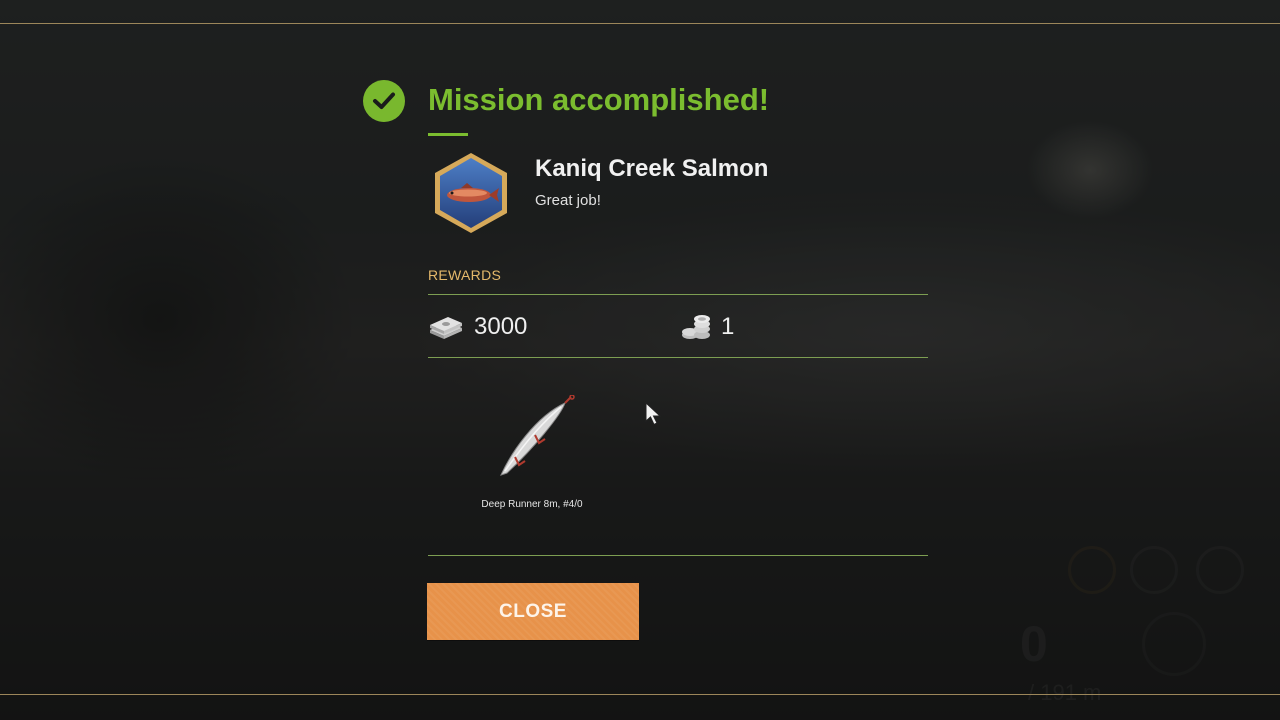 The height and width of the screenshot is (720, 1280). What do you see at coordinates (537, 436) in the screenshot?
I see `lure-icon` at bounding box center [537, 436].